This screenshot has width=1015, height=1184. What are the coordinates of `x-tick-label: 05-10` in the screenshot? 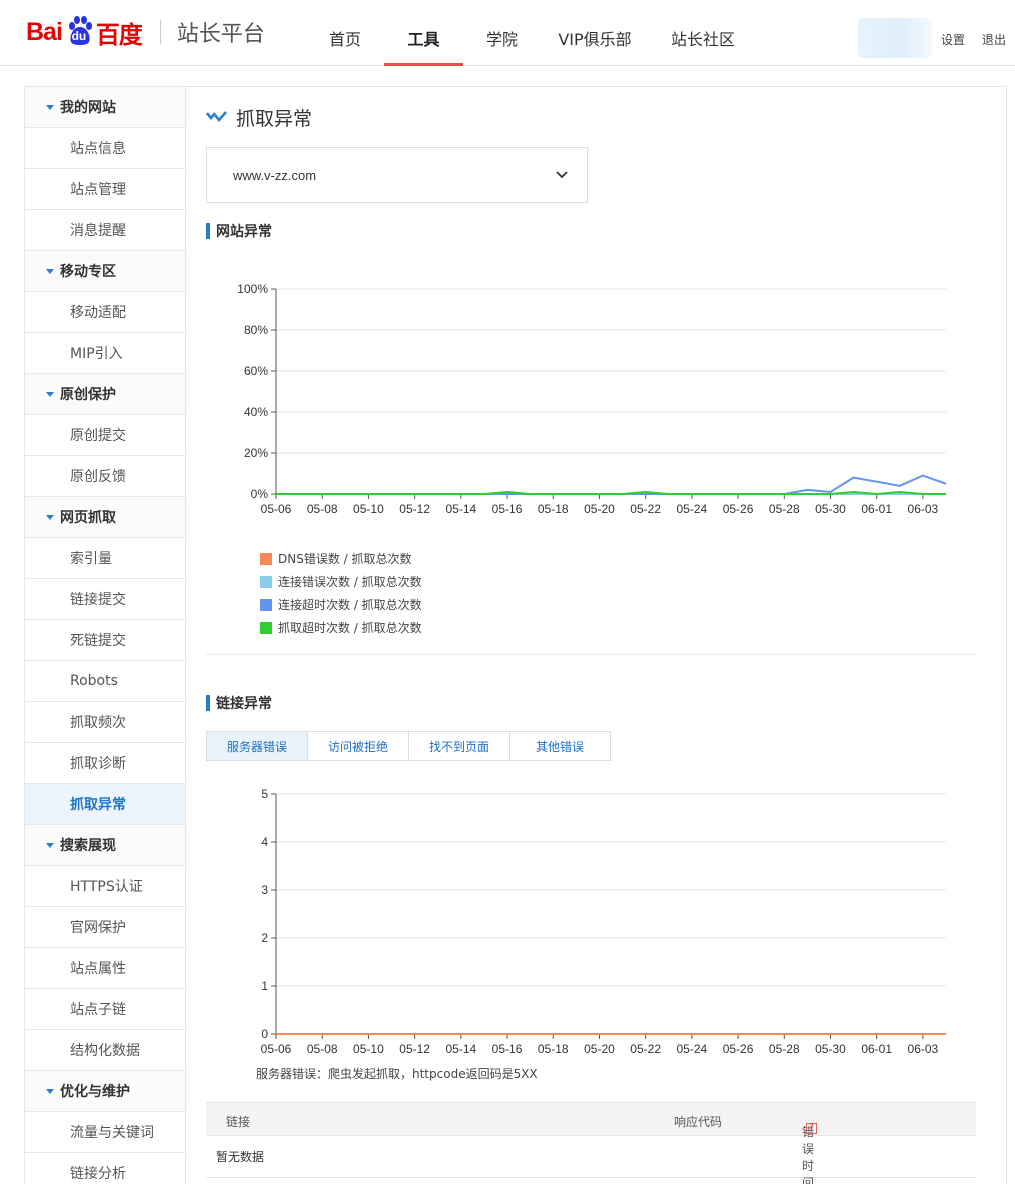 It's located at (368, 509).